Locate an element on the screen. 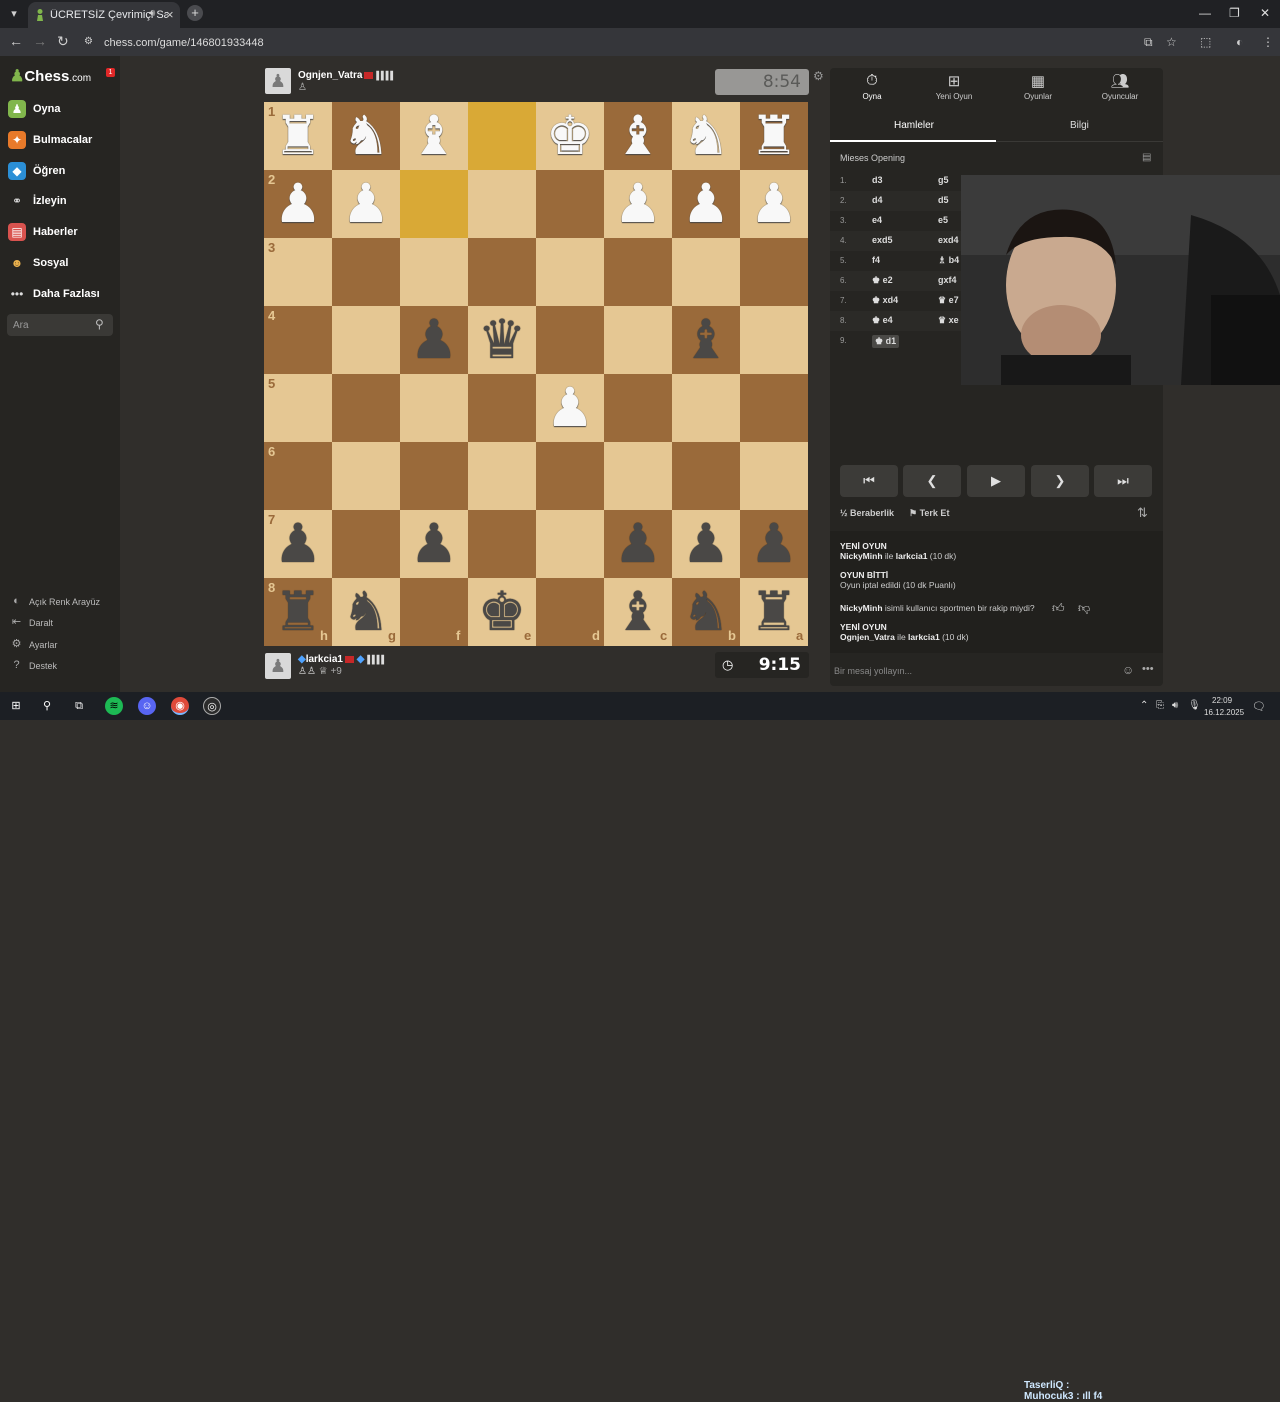 The height and width of the screenshot is (1402, 1280). more-options-icon: ••• is located at coordinates (1148, 669).